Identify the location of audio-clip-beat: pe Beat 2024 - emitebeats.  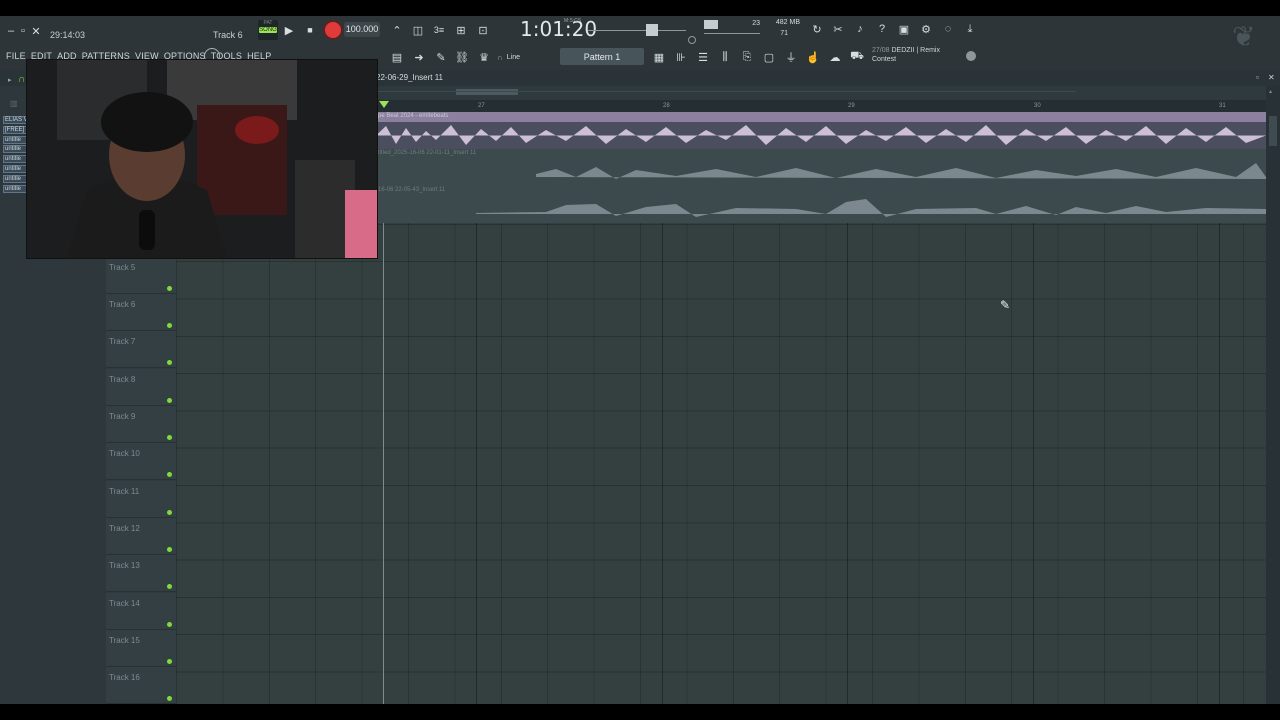
(821, 130).